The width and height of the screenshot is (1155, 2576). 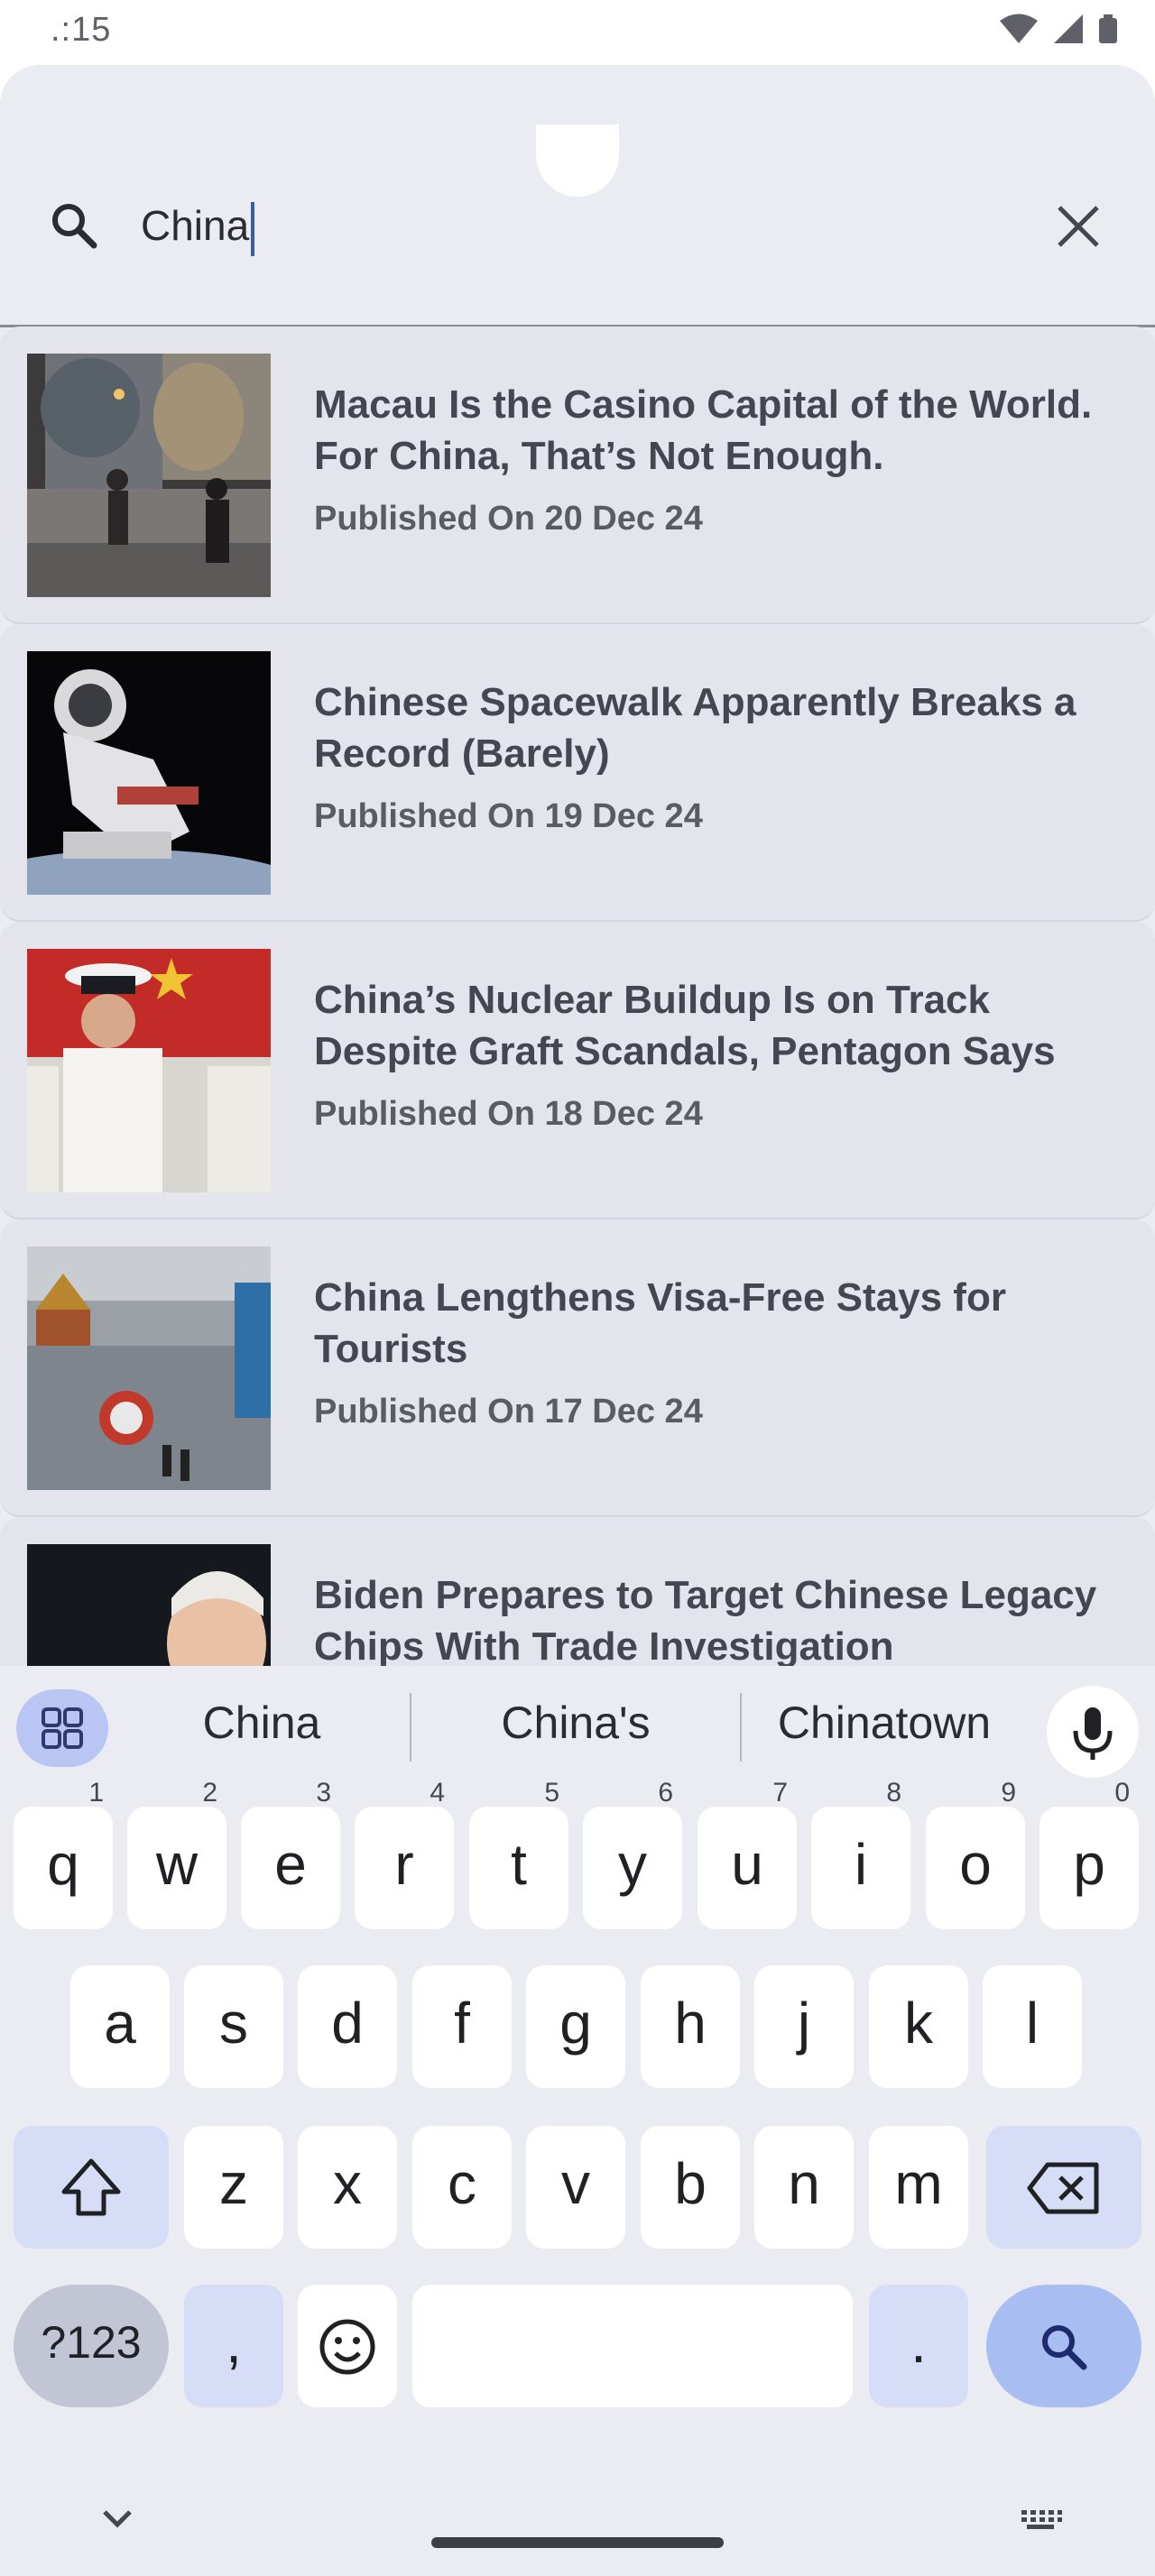 I want to click on shift-icon, so click(x=91, y=2187).